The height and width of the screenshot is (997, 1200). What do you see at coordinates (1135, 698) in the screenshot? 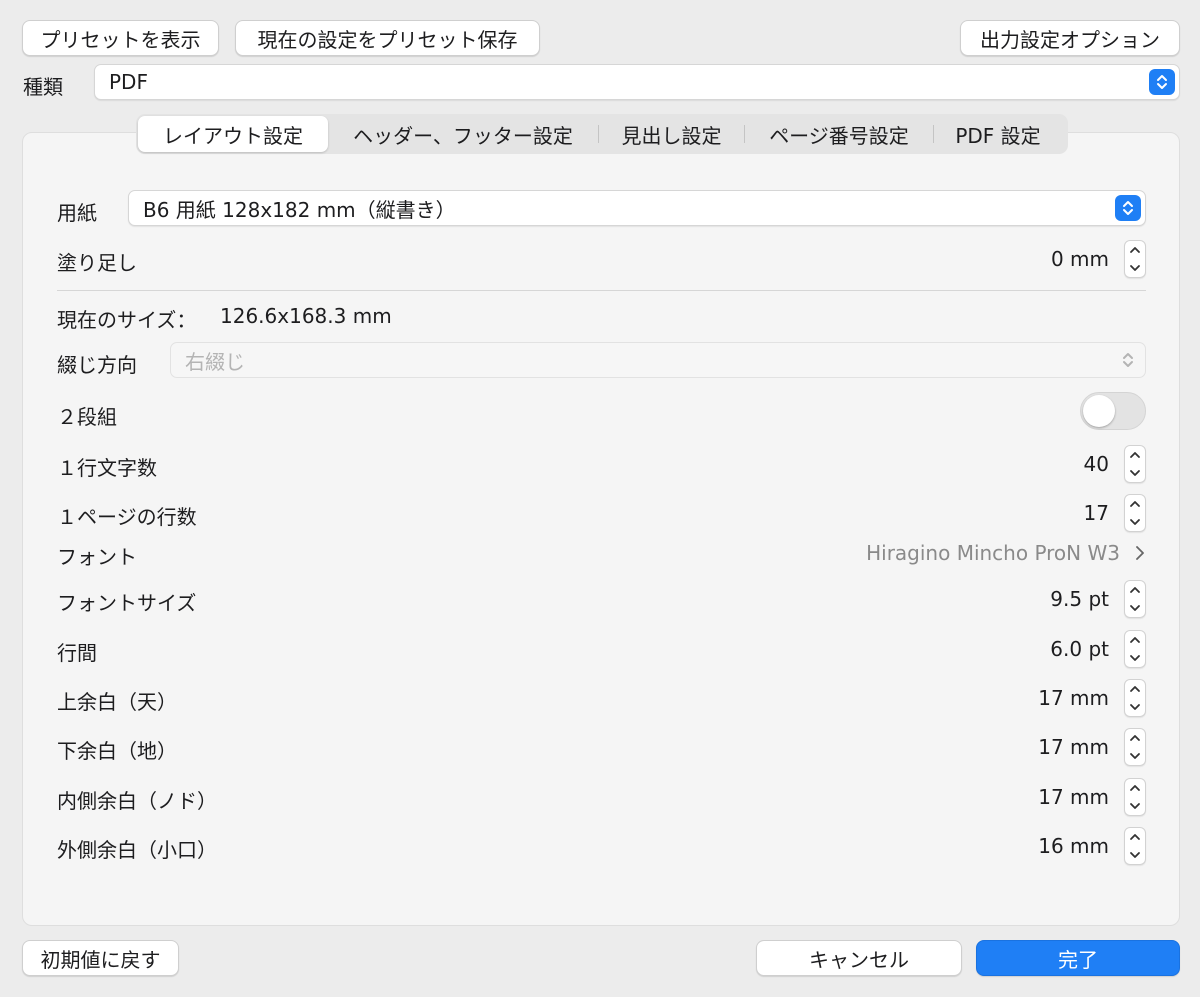
I see `margin-top-stepper` at bounding box center [1135, 698].